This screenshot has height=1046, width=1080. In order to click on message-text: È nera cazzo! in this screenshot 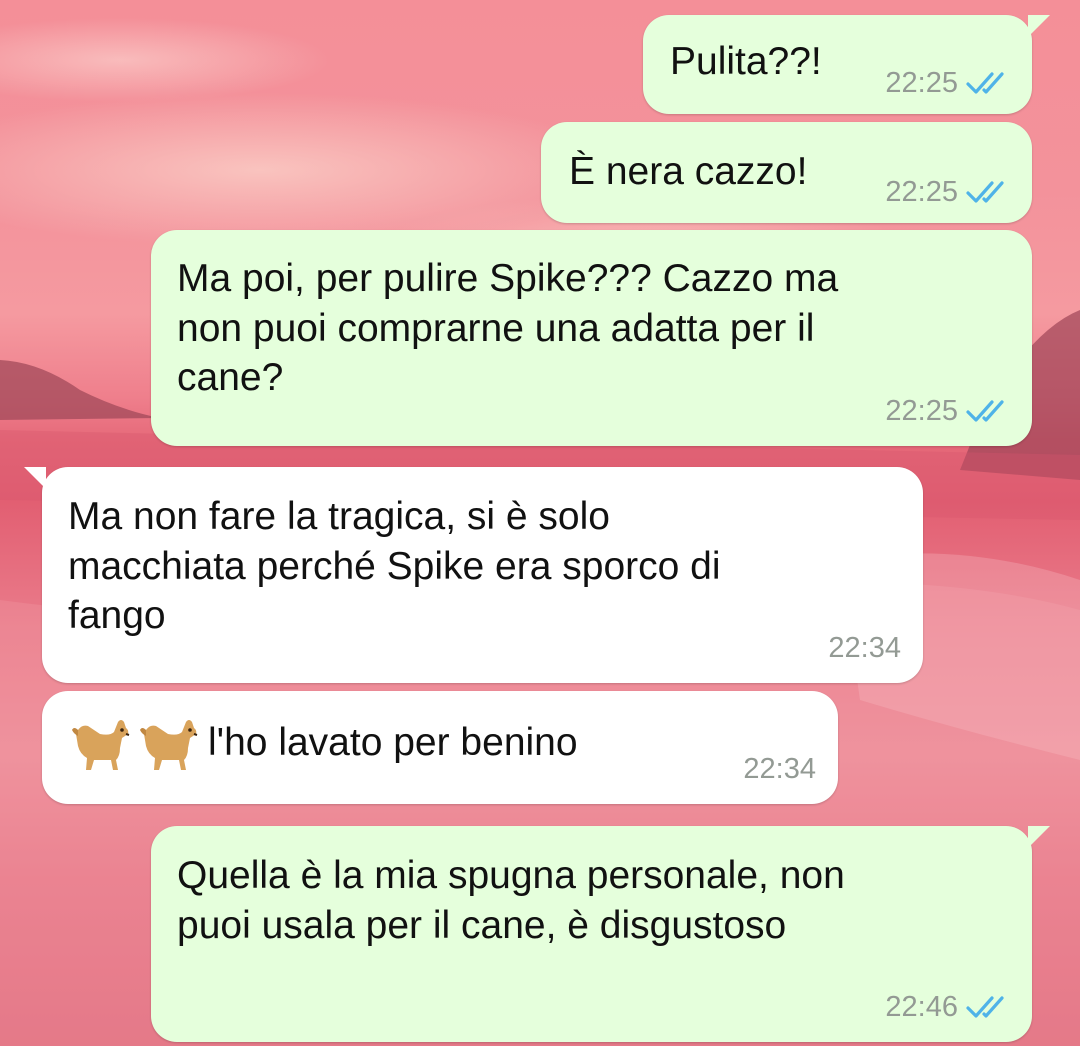, I will do `click(688, 171)`.